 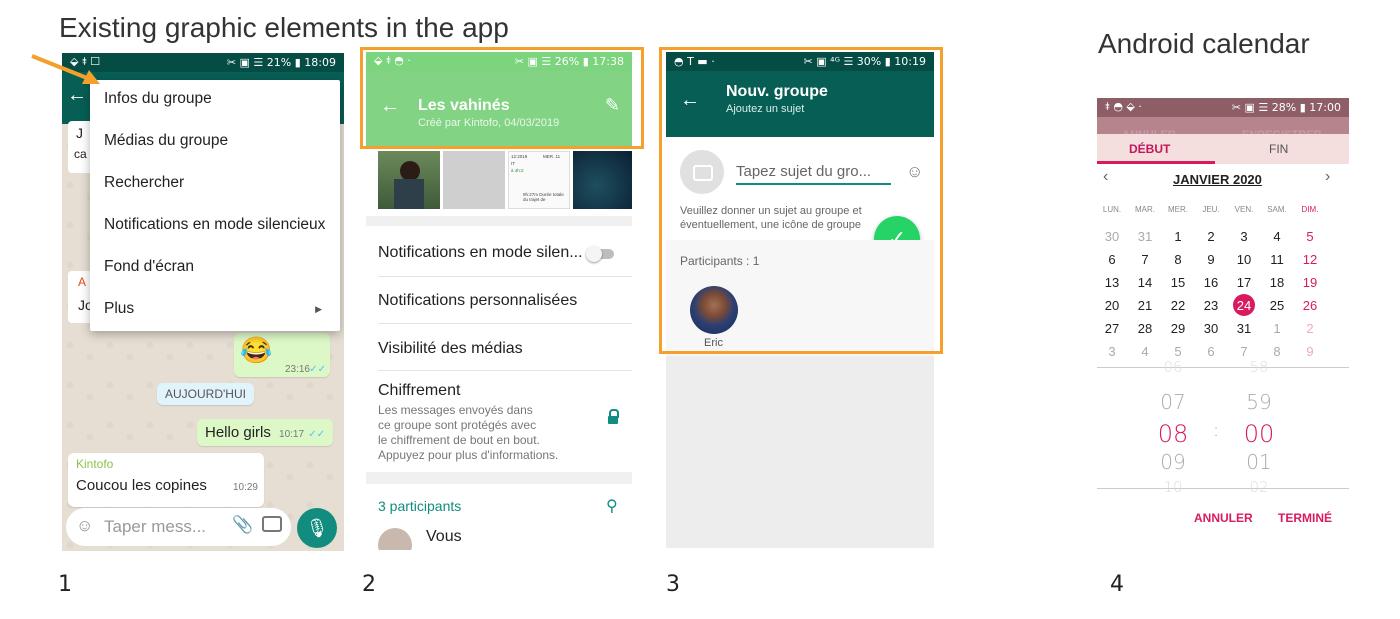 What do you see at coordinates (1223, 518) in the screenshot?
I see `cancel-button: ANNULER` at bounding box center [1223, 518].